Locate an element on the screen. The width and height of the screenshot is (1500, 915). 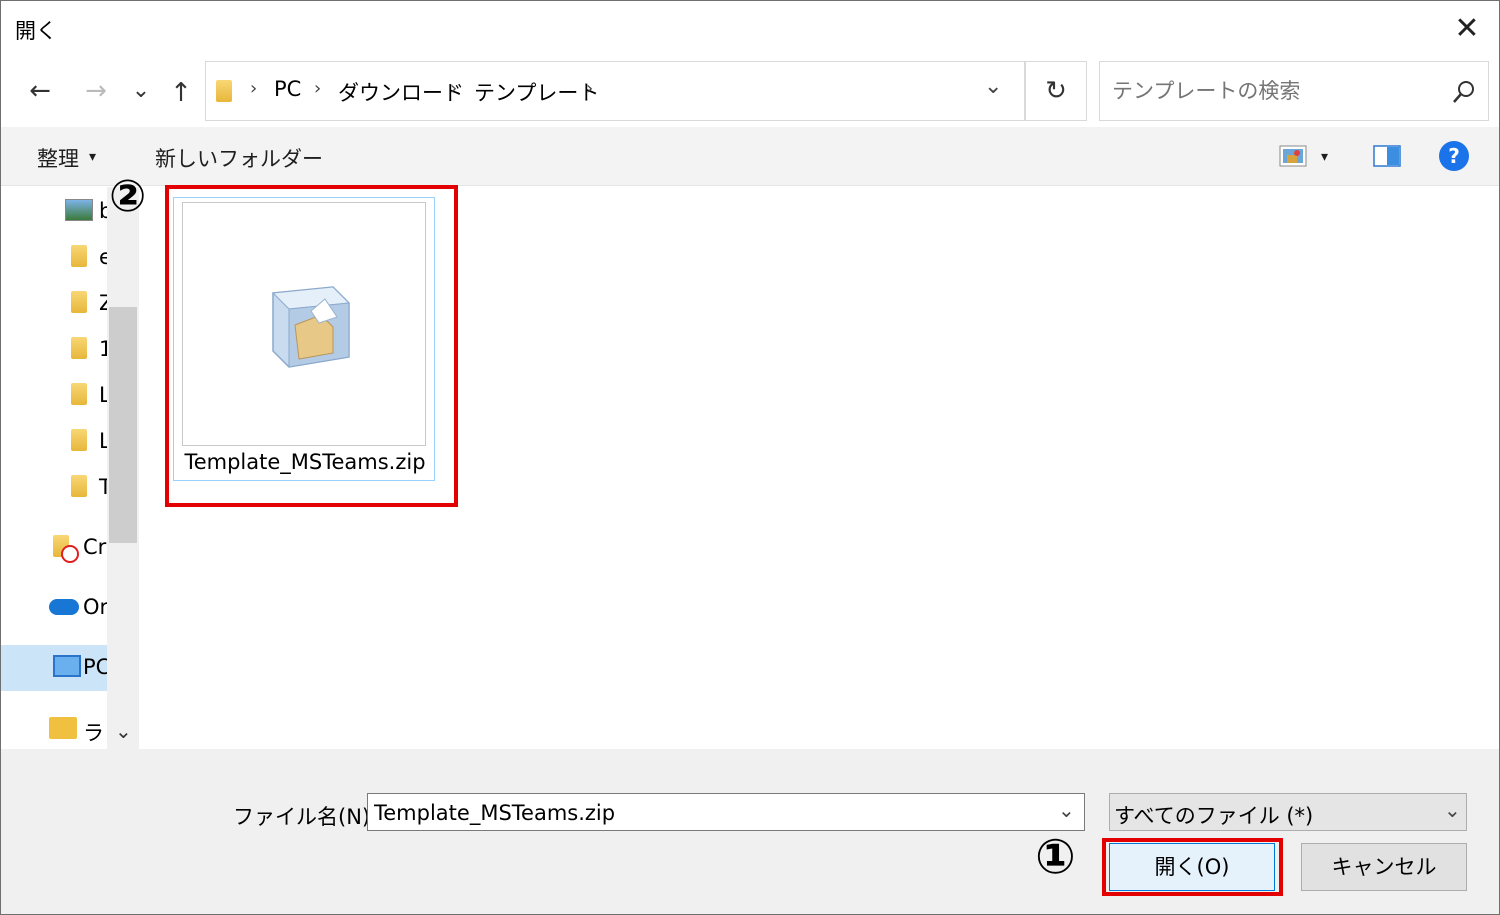
sidebar-item: T is located at coordinates (55, 487).